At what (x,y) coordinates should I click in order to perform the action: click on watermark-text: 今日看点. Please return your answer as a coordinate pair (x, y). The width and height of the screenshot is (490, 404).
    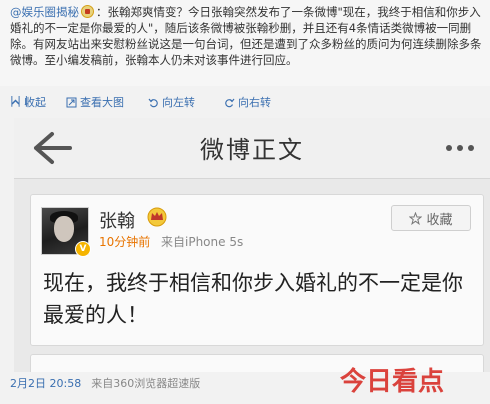
    Looking at the image, I should click on (392, 381).